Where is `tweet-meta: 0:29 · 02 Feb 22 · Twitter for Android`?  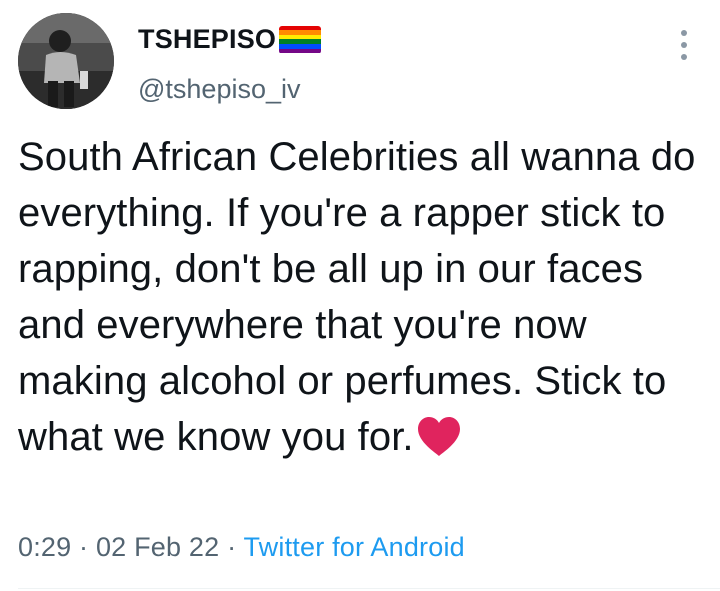 tweet-meta: 0:29 · 02 Feb 22 · Twitter for Android is located at coordinates (241, 547).